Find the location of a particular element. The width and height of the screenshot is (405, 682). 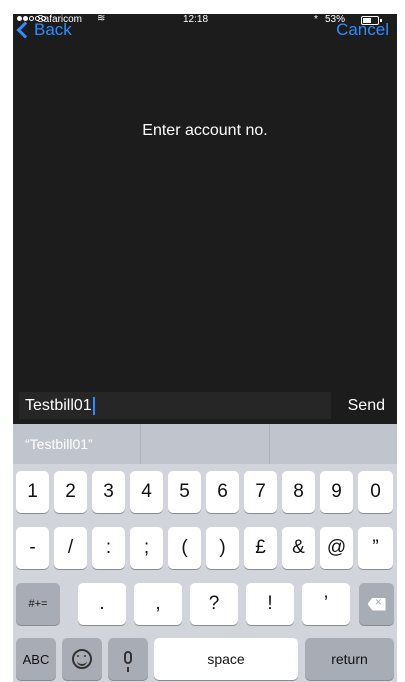

key-question: ? is located at coordinates (214, 604).